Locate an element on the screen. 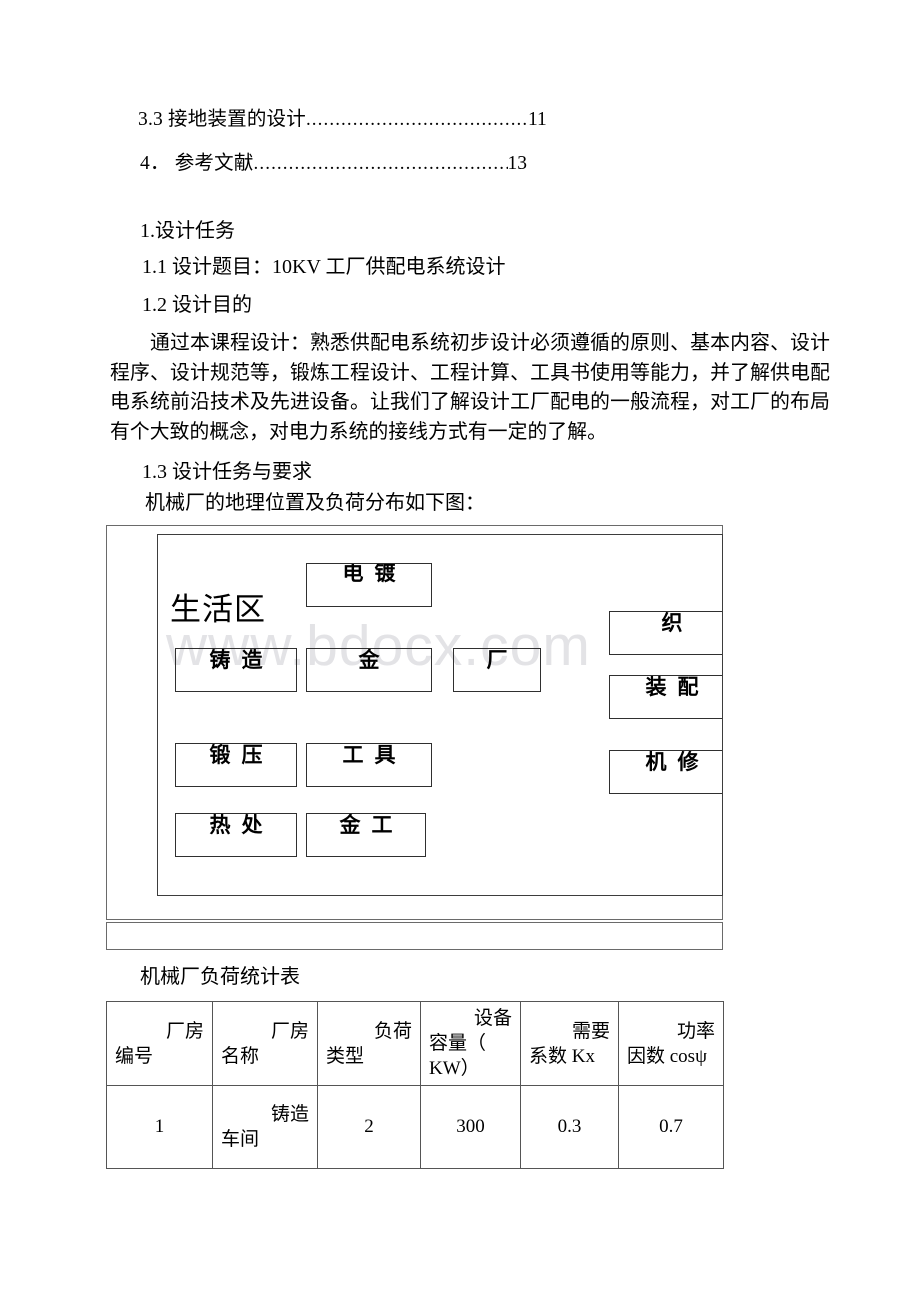 Image resolution: width=920 pixels, height=1302 pixels. plant-box-label: 机修 is located at coordinates (677, 762).